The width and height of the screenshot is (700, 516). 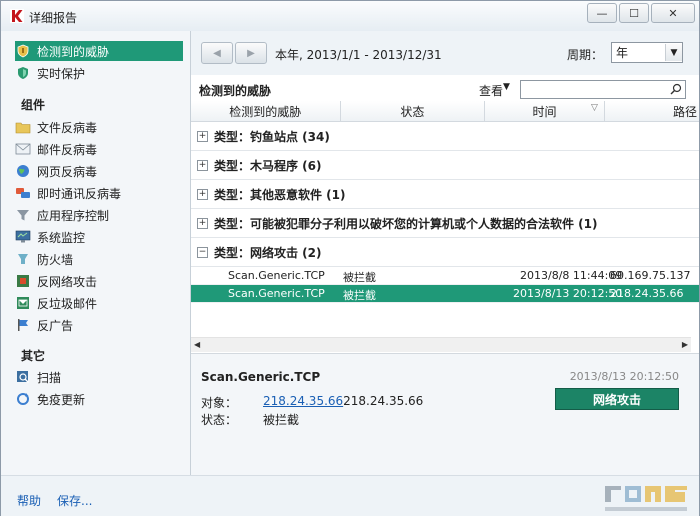 What do you see at coordinates (266, 111) in the screenshot?
I see `column-threat: 检测到的威胁` at bounding box center [266, 111].